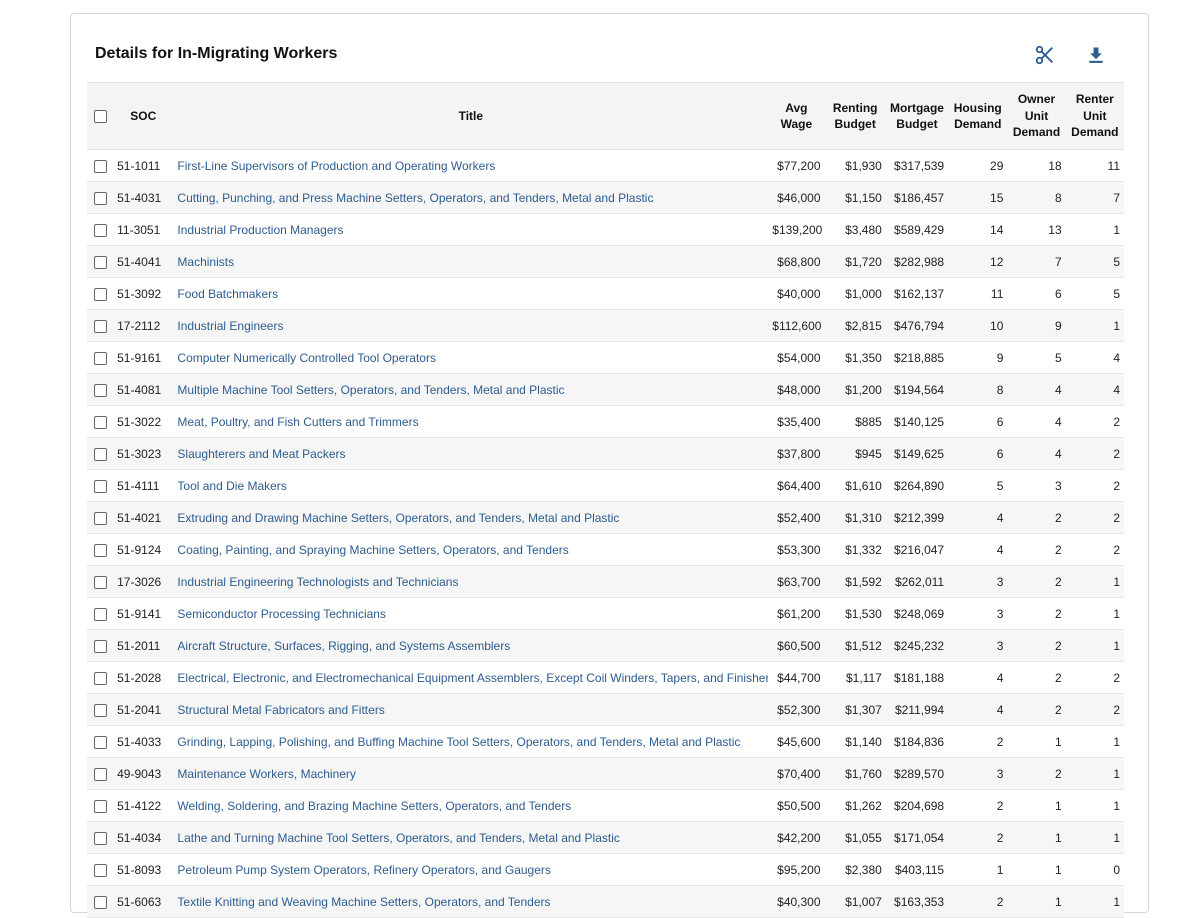 Image resolution: width=1200 pixels, height=918 pixels. I want to click on cell-renting-budget: $1,610, so click(855, 485).